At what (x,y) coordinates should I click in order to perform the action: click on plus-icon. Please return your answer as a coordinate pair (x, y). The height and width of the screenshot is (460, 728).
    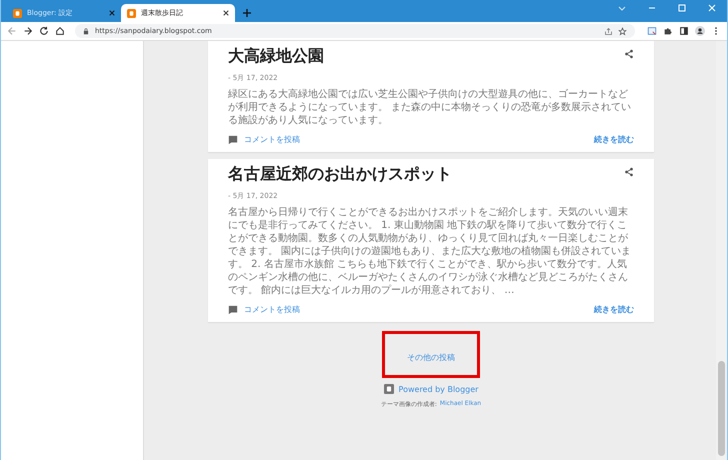
    Looking at the image, I should click on (247, 13).